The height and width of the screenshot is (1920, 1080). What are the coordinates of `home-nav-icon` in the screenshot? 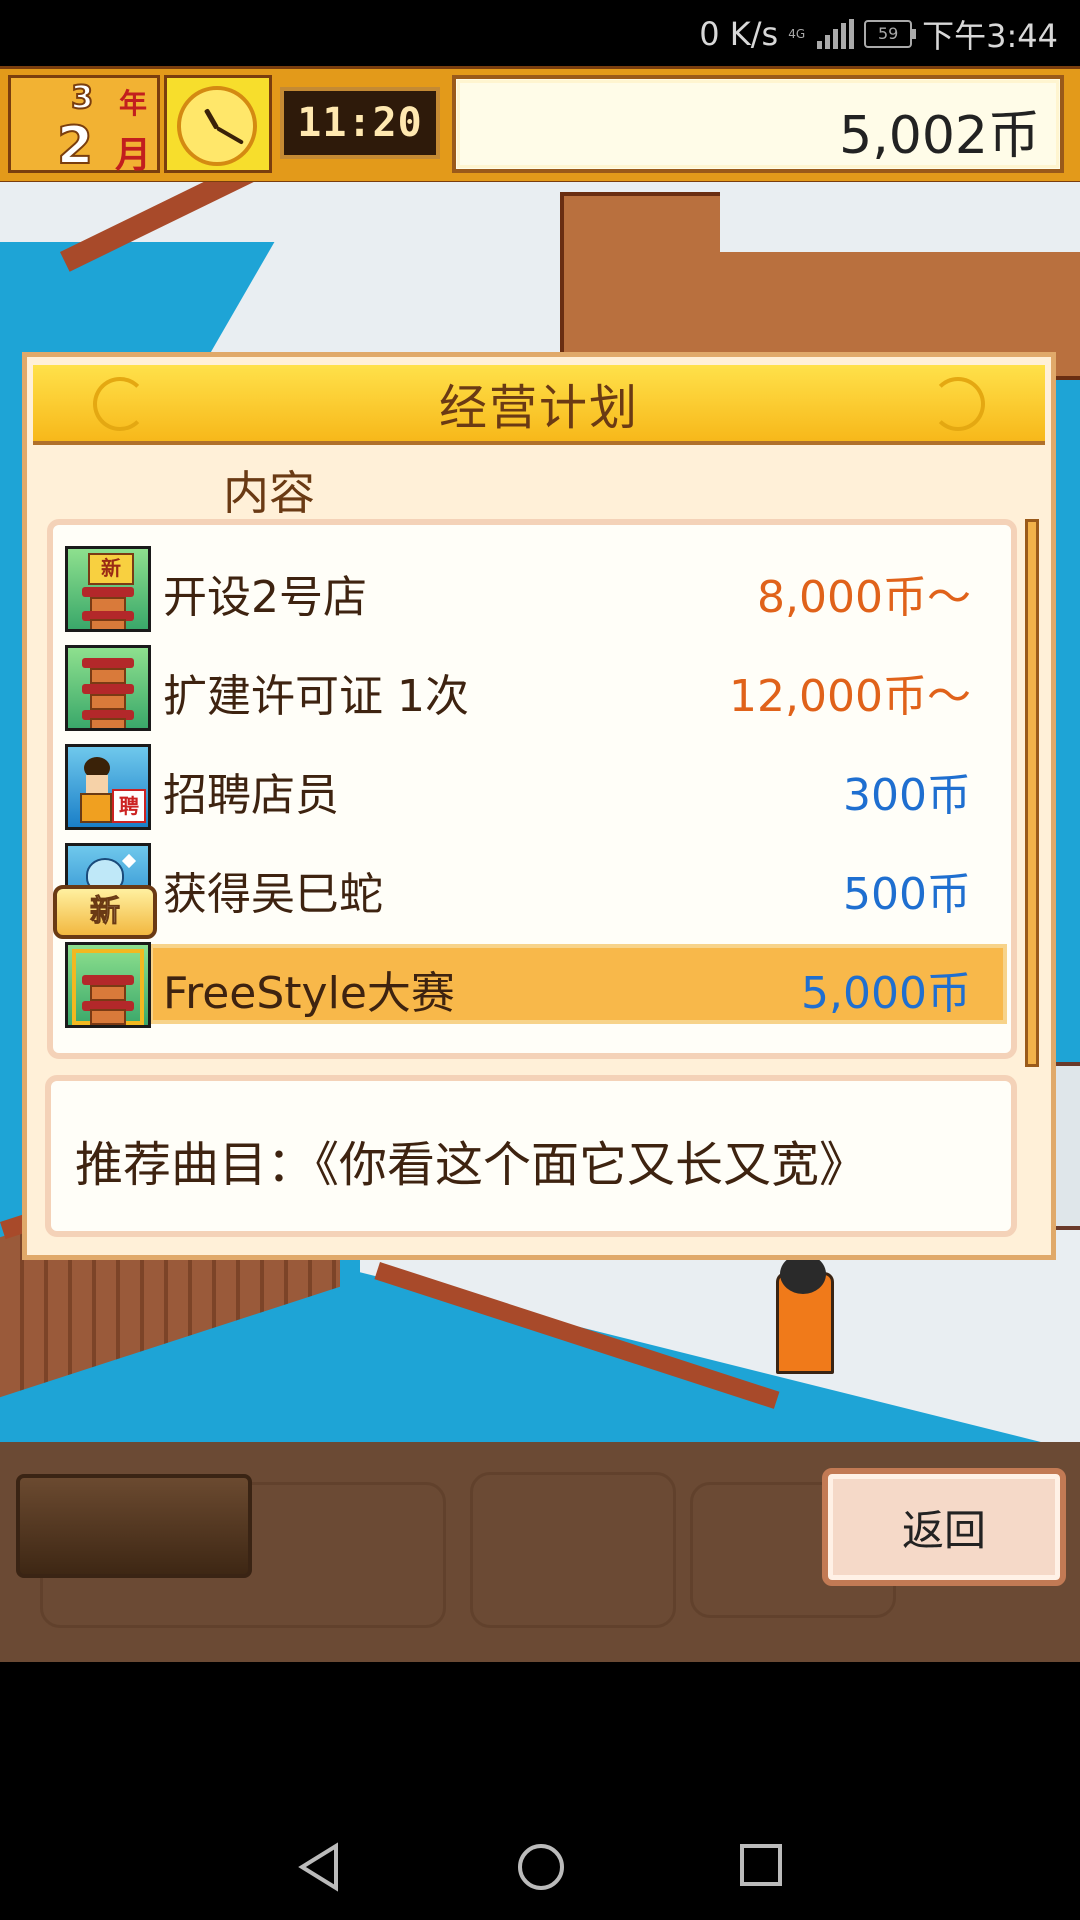 It's located at (541, 1867).